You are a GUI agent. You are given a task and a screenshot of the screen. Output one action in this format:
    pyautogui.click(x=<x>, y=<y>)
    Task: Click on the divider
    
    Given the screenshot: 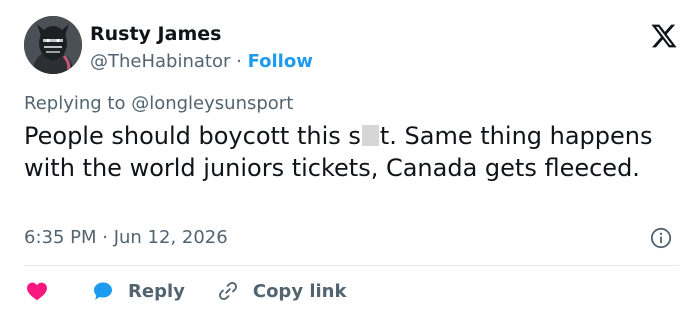 What is the action you would take?
    pyautogui.click(x=351, y=265)
    